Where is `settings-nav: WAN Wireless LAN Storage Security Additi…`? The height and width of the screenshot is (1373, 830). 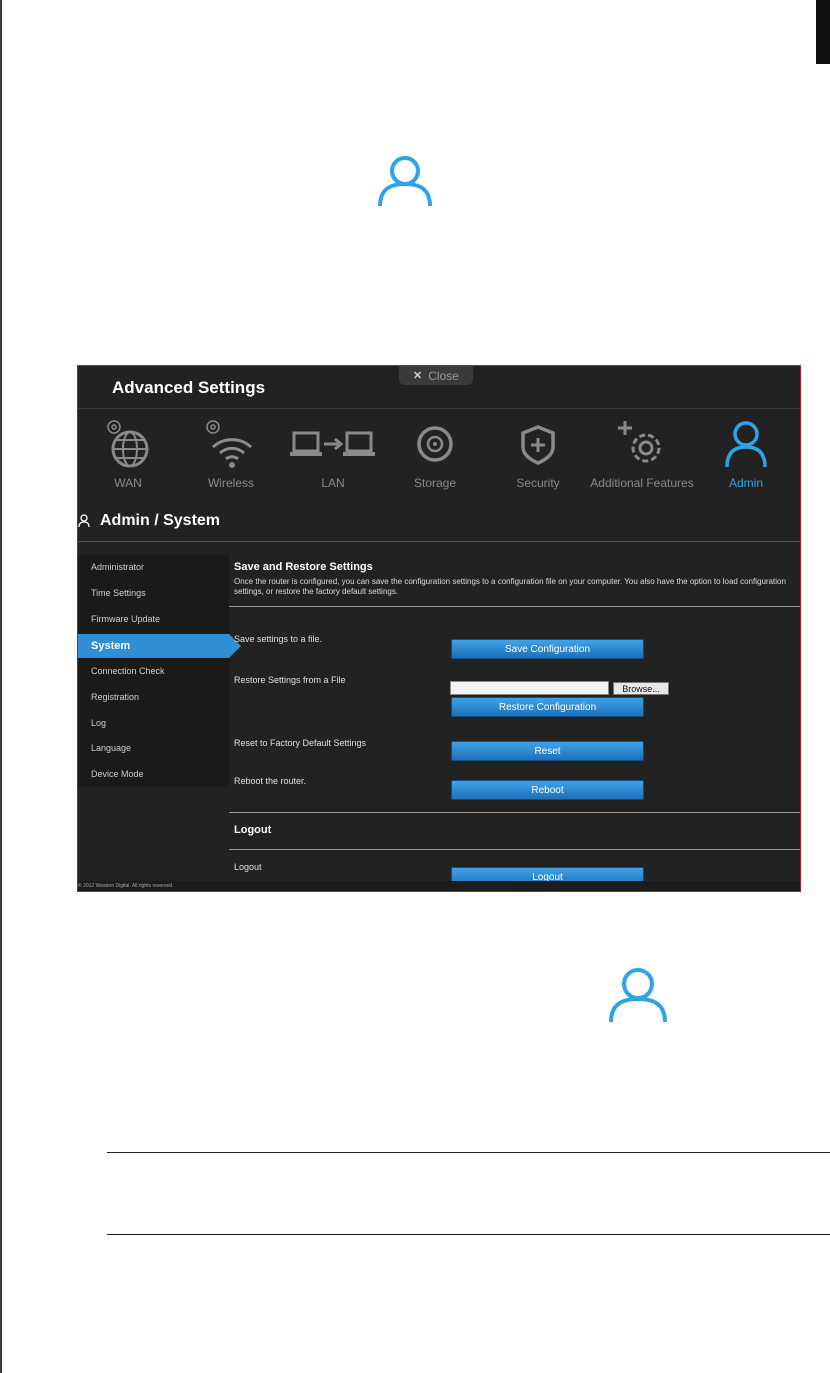
settings-nav: WAN Wireless LAN Storage Security Additi… is located at coordinates (439, 451).